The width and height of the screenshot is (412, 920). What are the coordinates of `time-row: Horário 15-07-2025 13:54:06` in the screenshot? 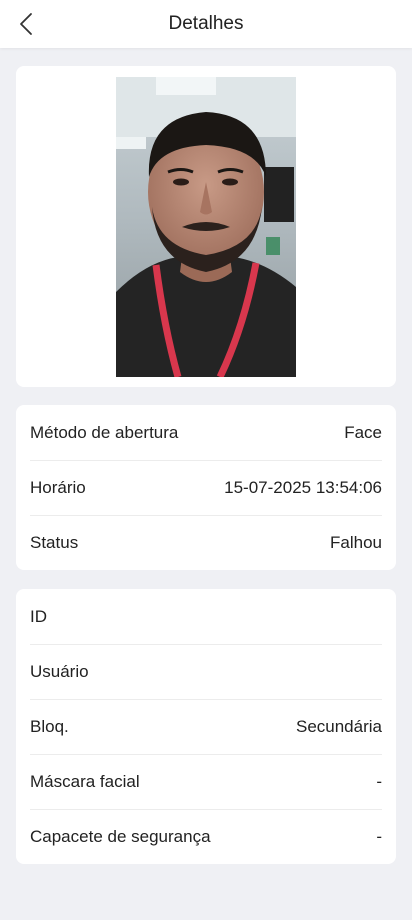 It's located at (206, 487).